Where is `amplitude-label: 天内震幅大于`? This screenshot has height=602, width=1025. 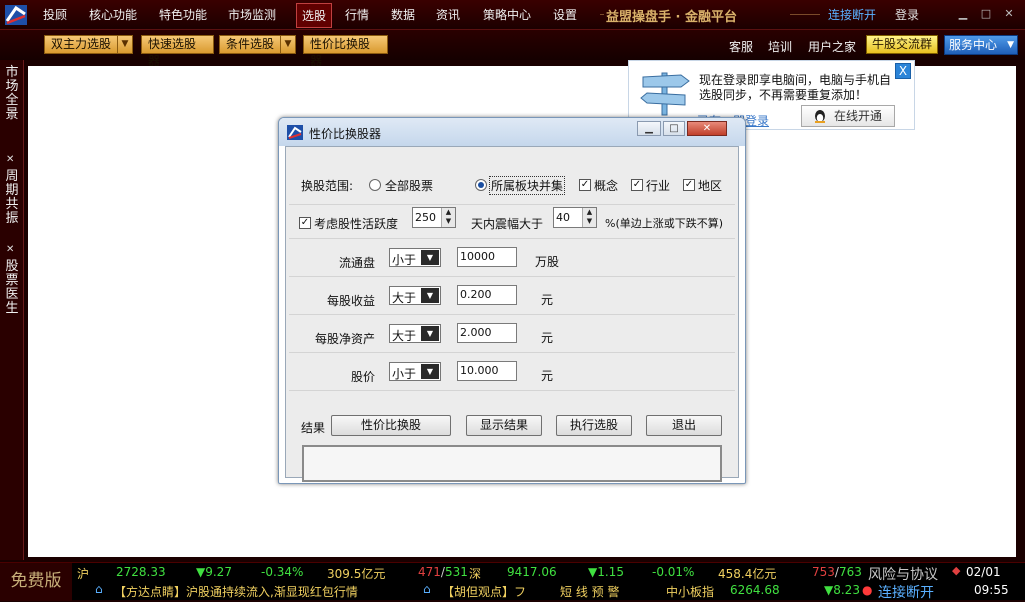 amplitude-label: 天内震幅大于 is located at coordinates (507, 224).